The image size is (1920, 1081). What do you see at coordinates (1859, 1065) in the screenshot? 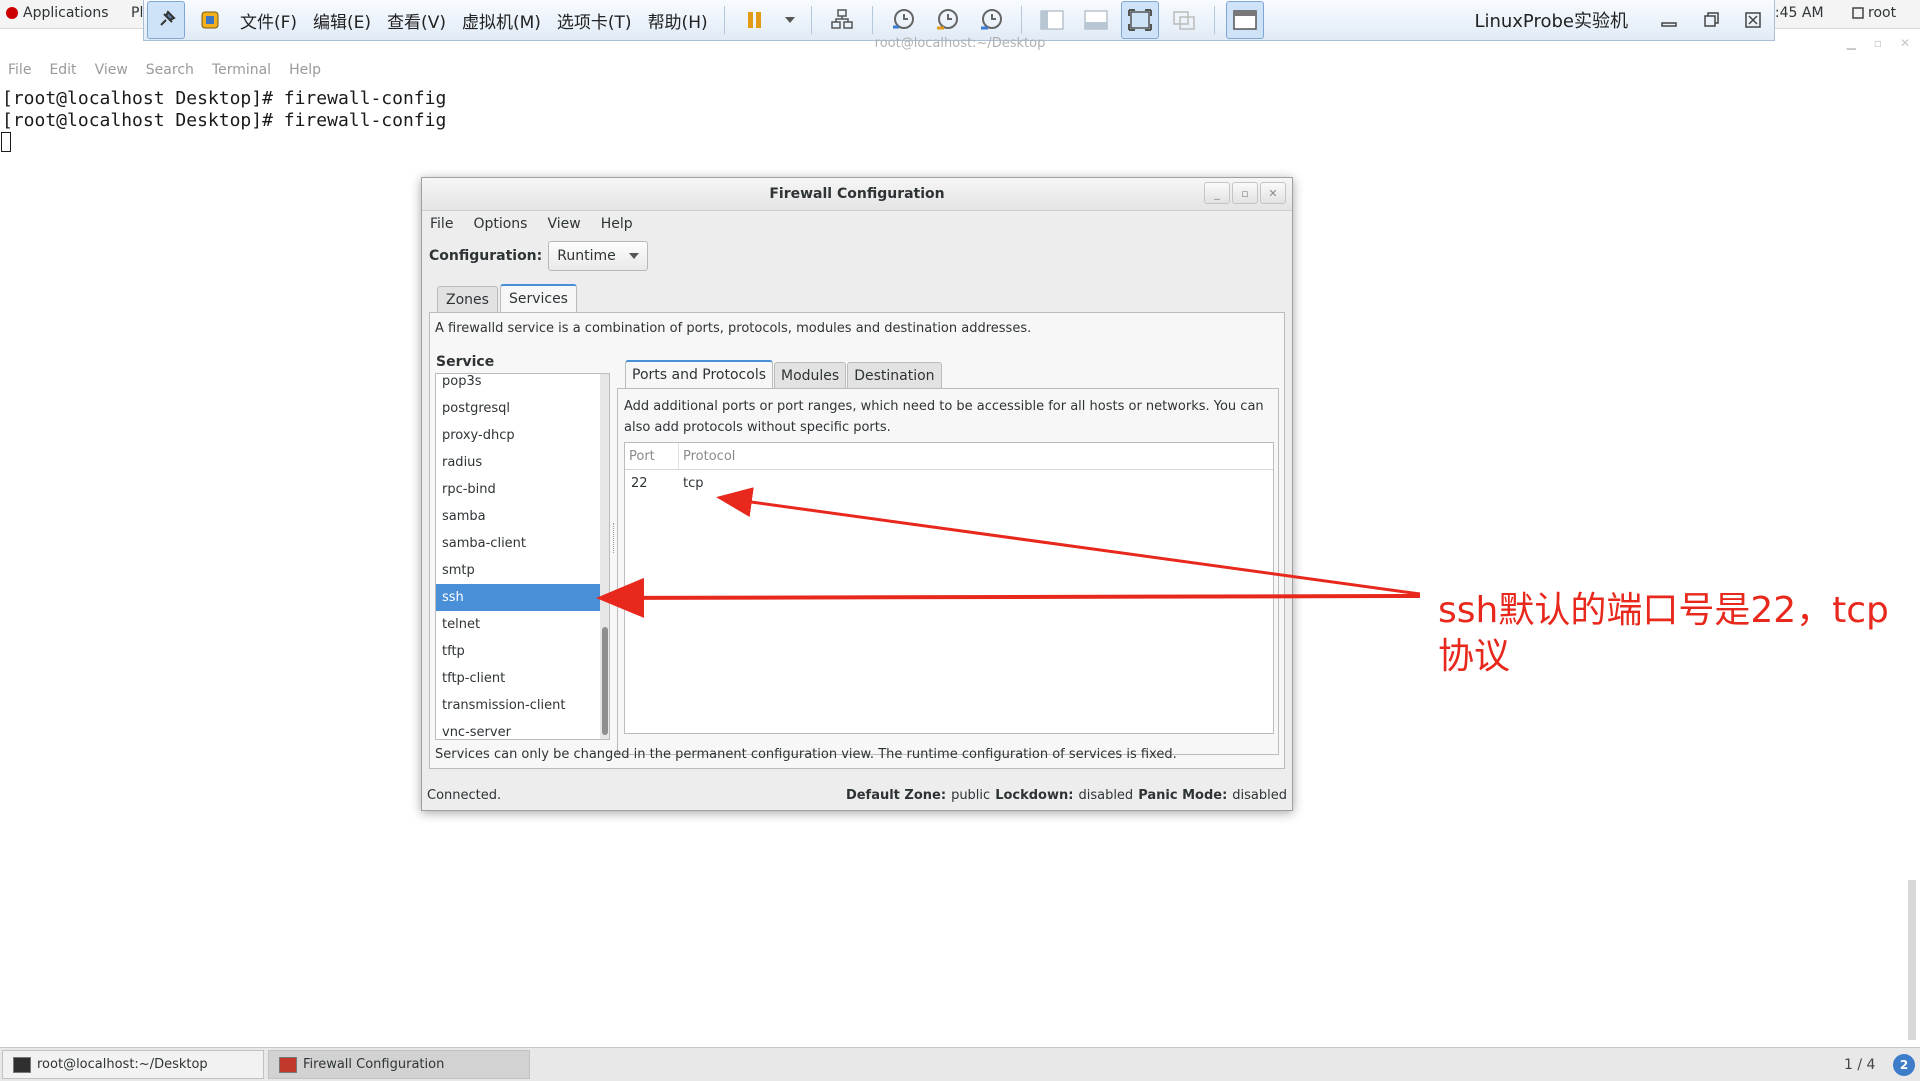
I see `workspace-indicator: 1 / 4` at bounding box center [1859, 1065].